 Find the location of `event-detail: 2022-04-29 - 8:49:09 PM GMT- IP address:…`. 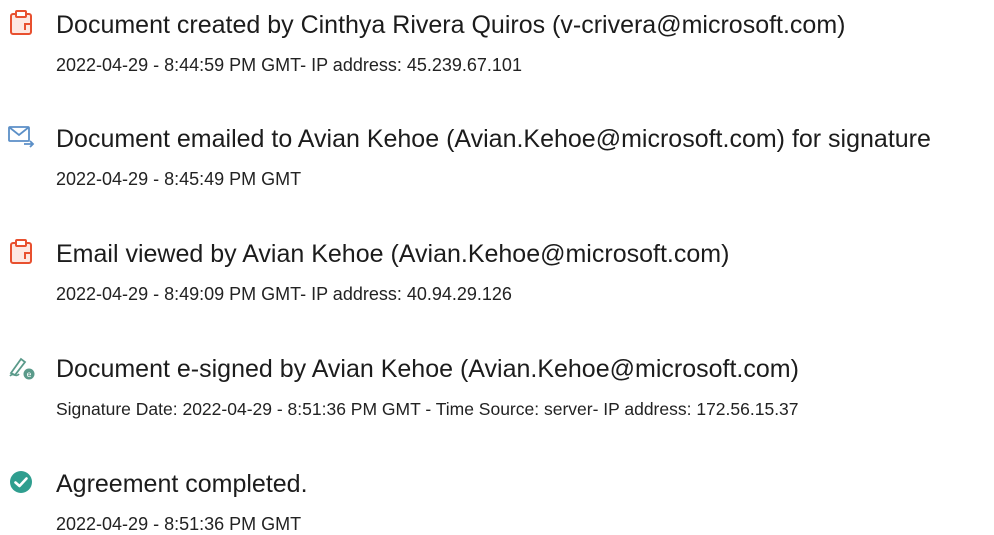

event-detail: 2022-04-29 - 8:49:09 PM GMT- IP address:… is located at coordinates (284, 294).